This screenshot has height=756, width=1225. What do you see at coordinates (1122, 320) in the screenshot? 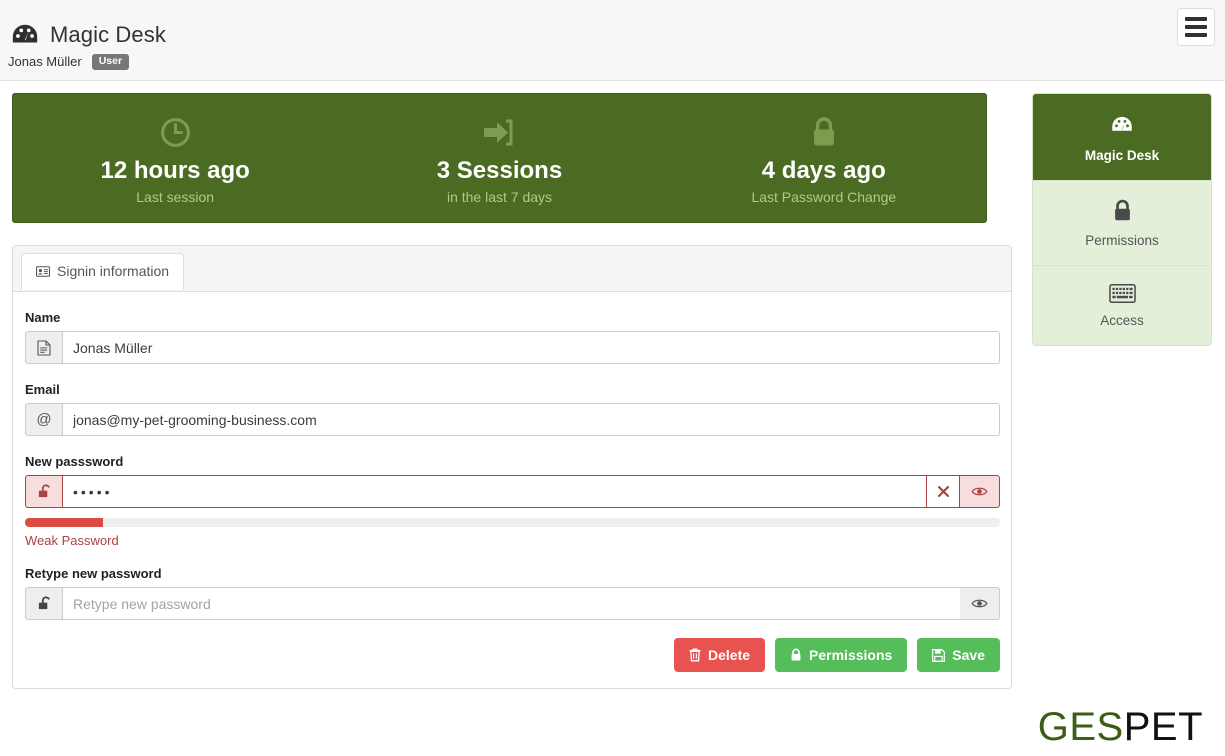
I see `sidebar-item-label: Access` at bounding box center [1122, 320].